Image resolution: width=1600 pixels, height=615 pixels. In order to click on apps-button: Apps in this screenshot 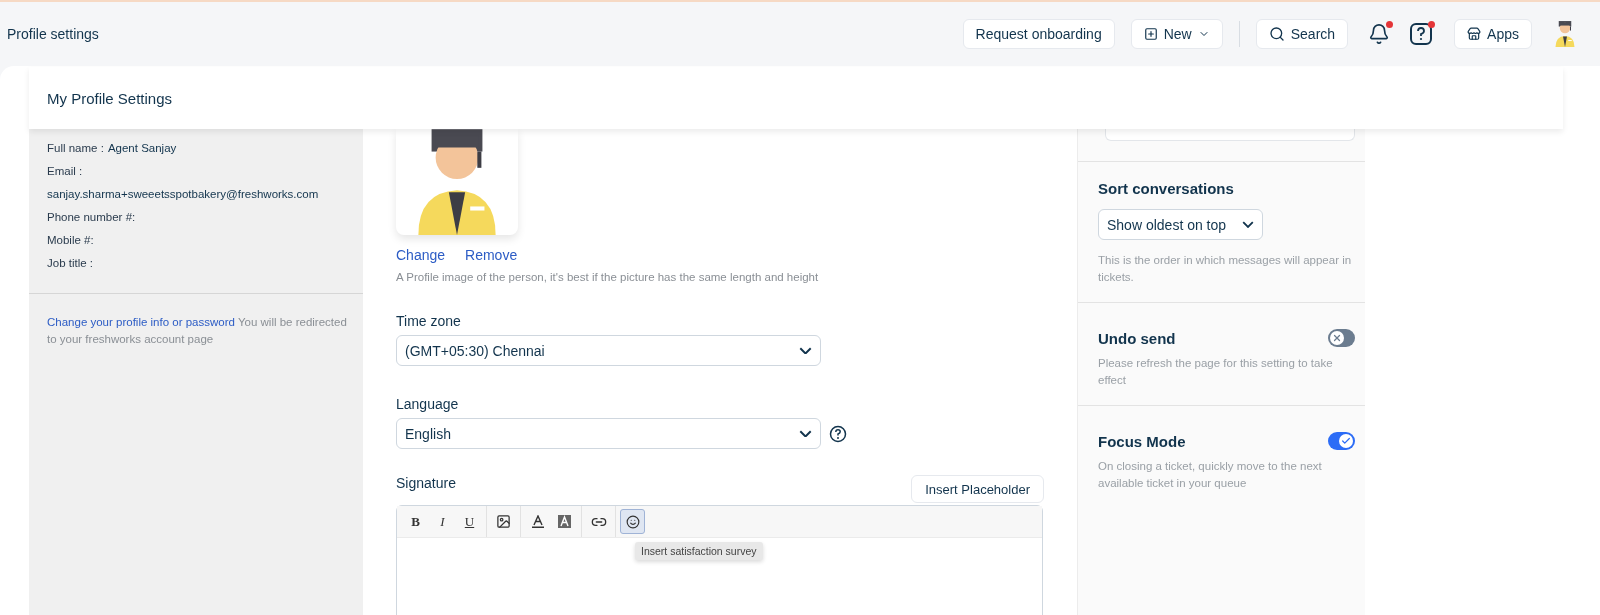, I will do `click(1493, 34)`.